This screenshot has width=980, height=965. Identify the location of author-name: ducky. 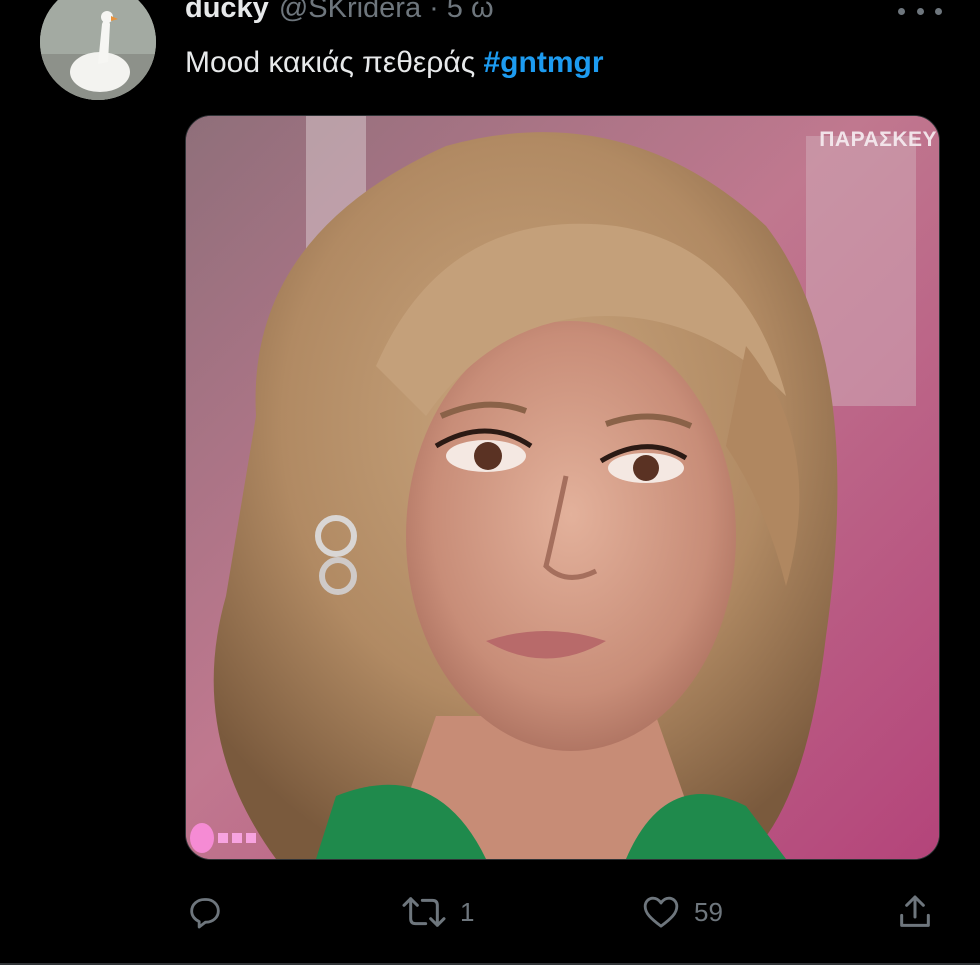
(227, 12).